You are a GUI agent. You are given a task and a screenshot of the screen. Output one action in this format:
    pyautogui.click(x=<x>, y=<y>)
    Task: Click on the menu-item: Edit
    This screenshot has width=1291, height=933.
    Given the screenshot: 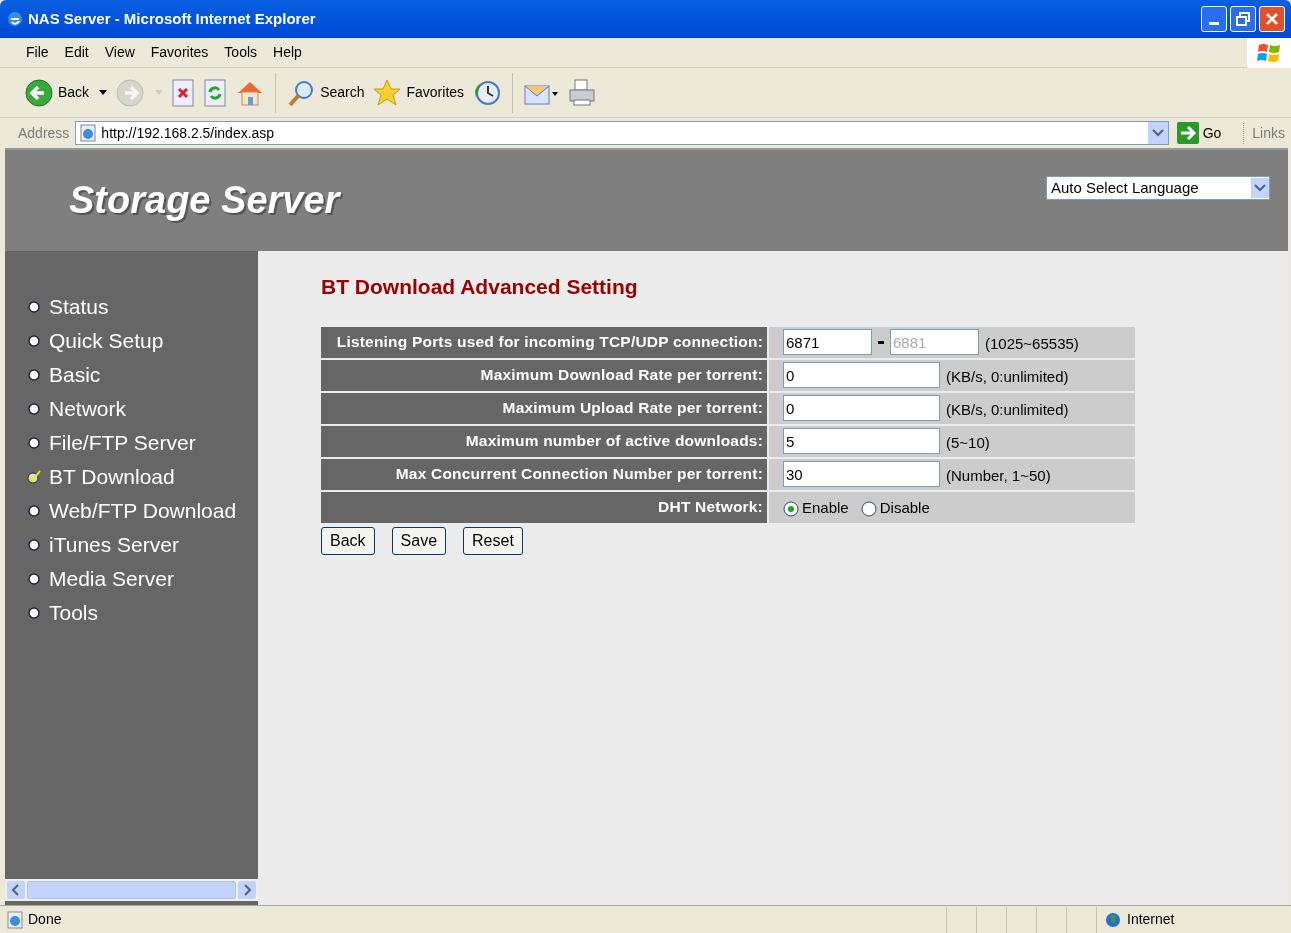 What is the action you would take?
    pyautogui.click(x=76, y=52)
    